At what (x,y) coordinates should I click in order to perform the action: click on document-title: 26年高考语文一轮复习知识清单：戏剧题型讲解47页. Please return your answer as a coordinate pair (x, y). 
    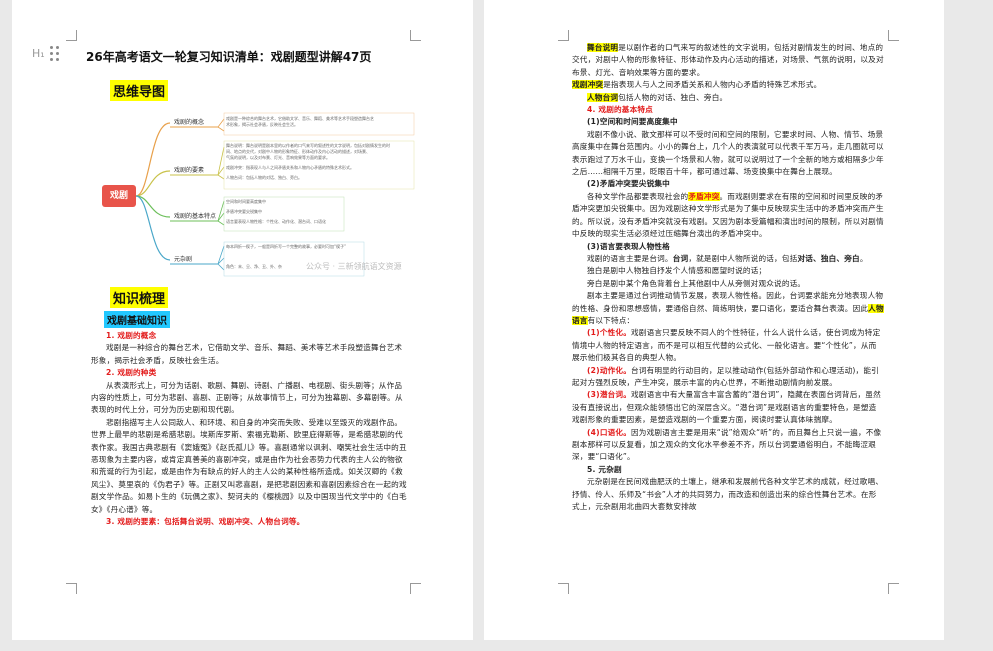
    Looking at the image, I should click on (229, 57).